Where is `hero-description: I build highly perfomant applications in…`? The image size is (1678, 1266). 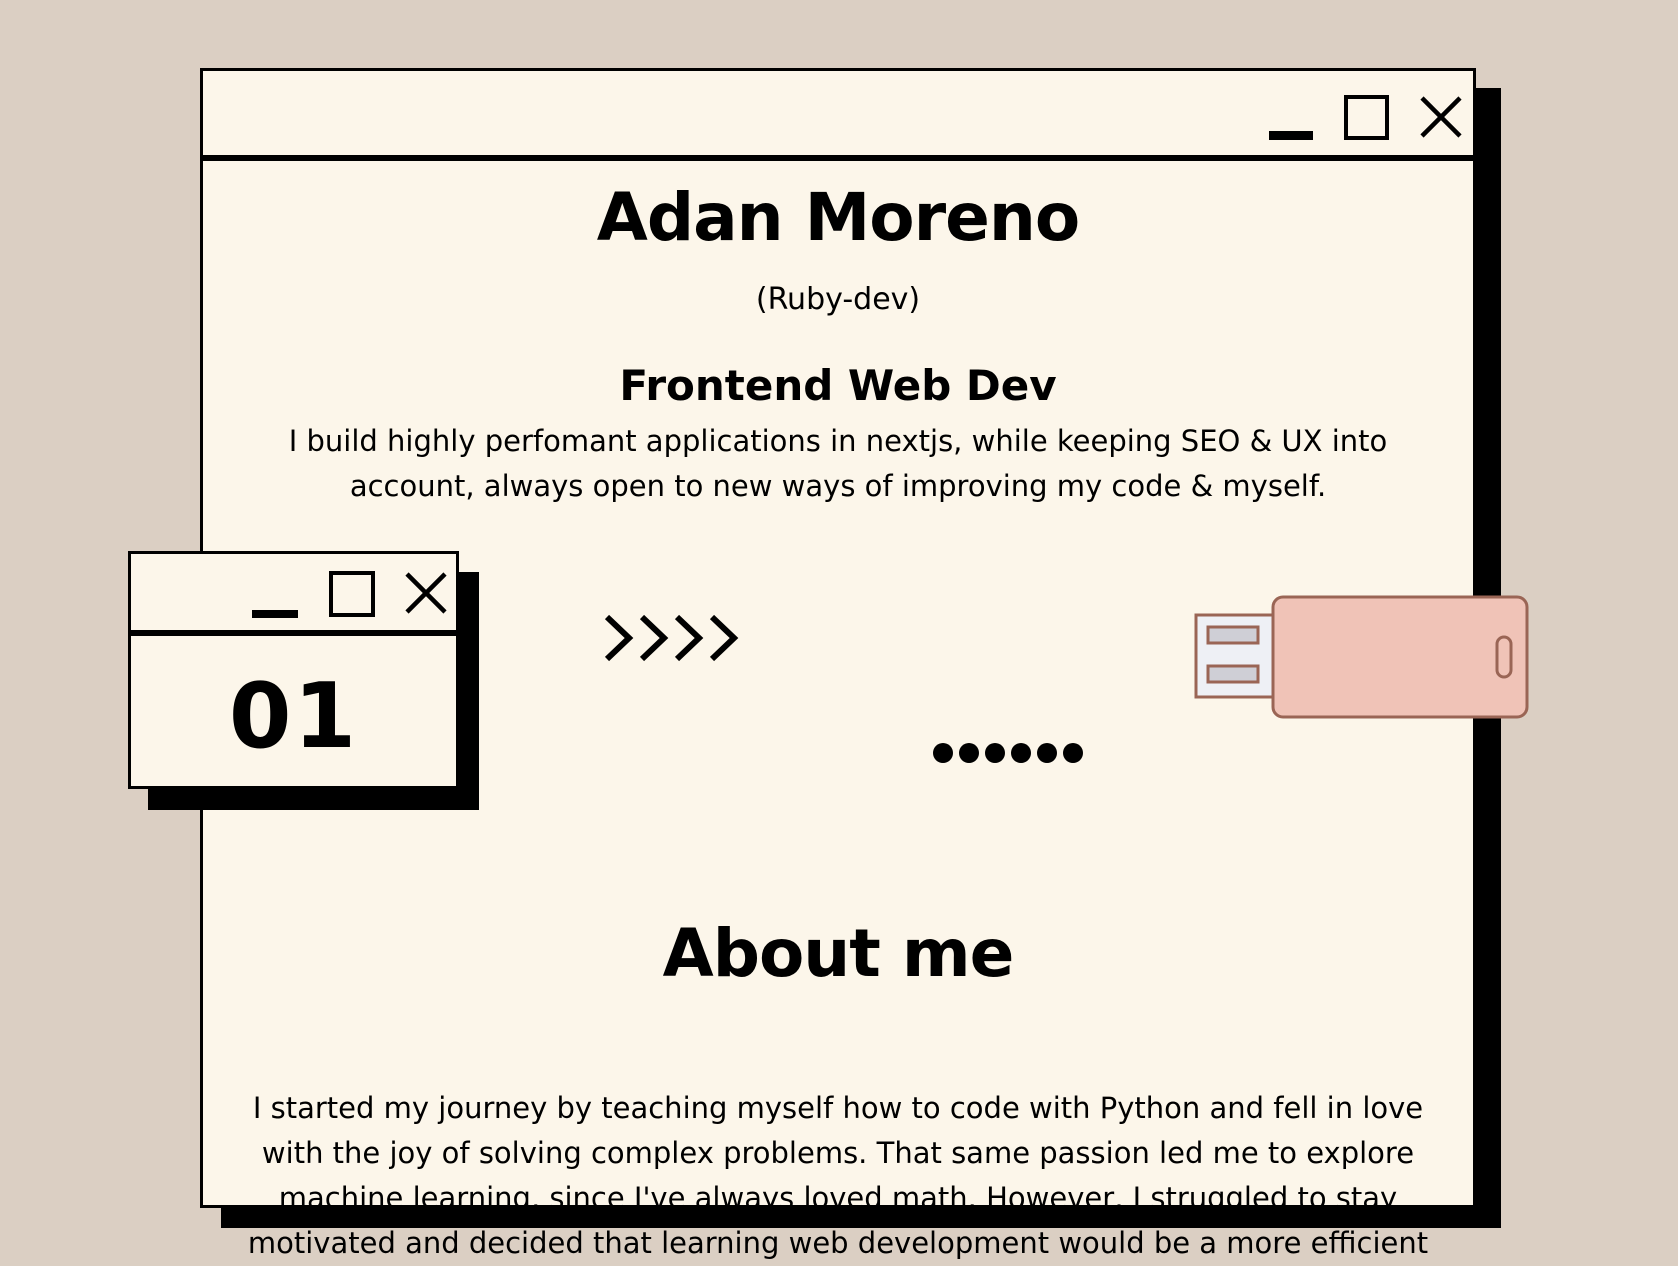
hero-description: I build highly perfomant applications in… is located at coordinates (838, 463).